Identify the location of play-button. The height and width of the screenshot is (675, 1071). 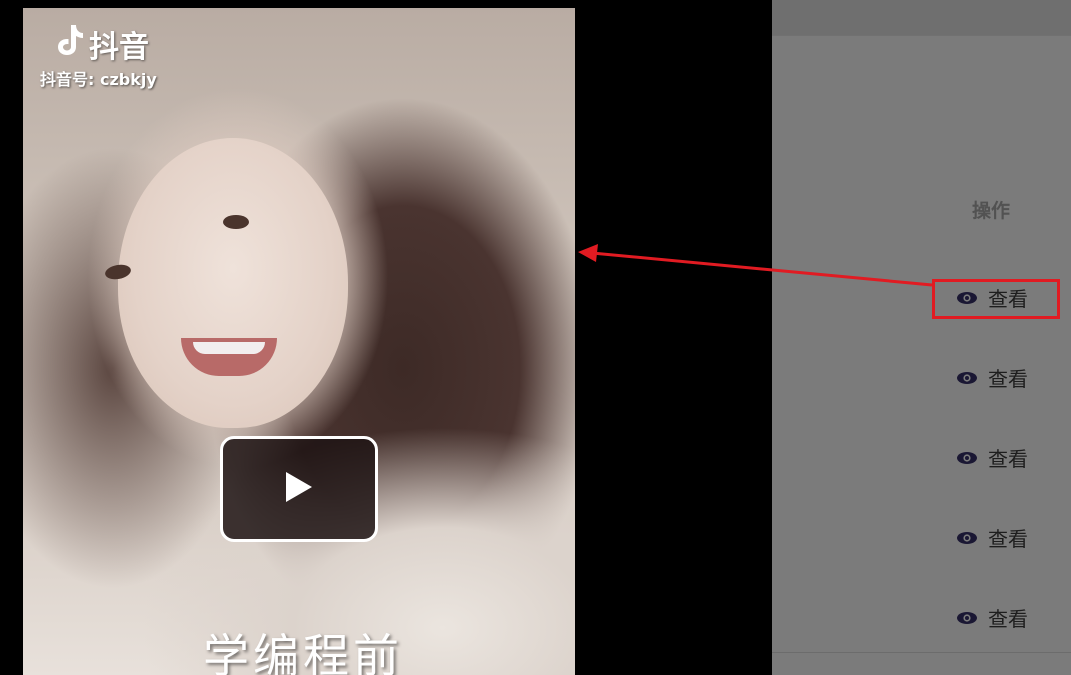
(299, 489).